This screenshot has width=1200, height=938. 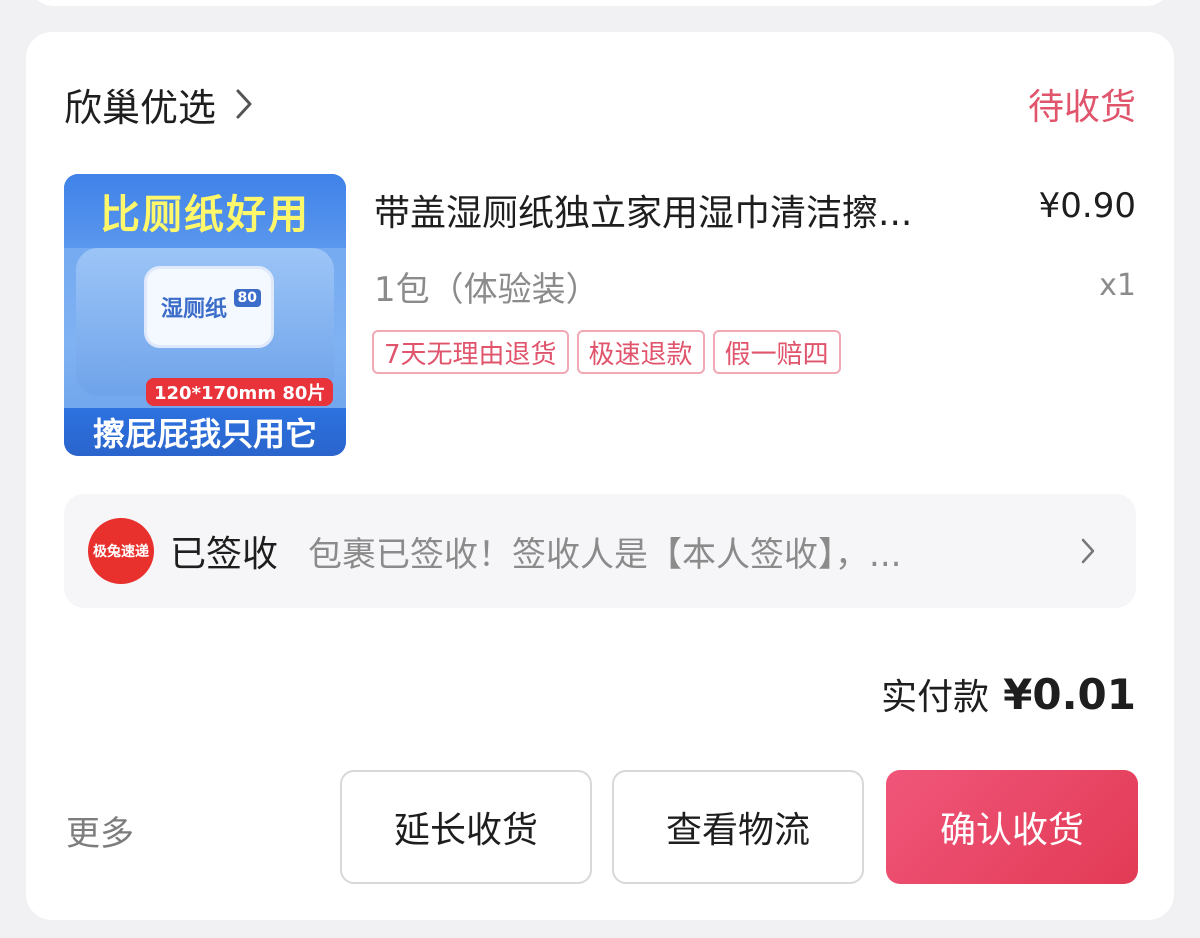 What do you see at coordinates (640, 352) in the screenshot?
I see `tag-fast-refund: 极速退款` at bounding box center [640, 352].